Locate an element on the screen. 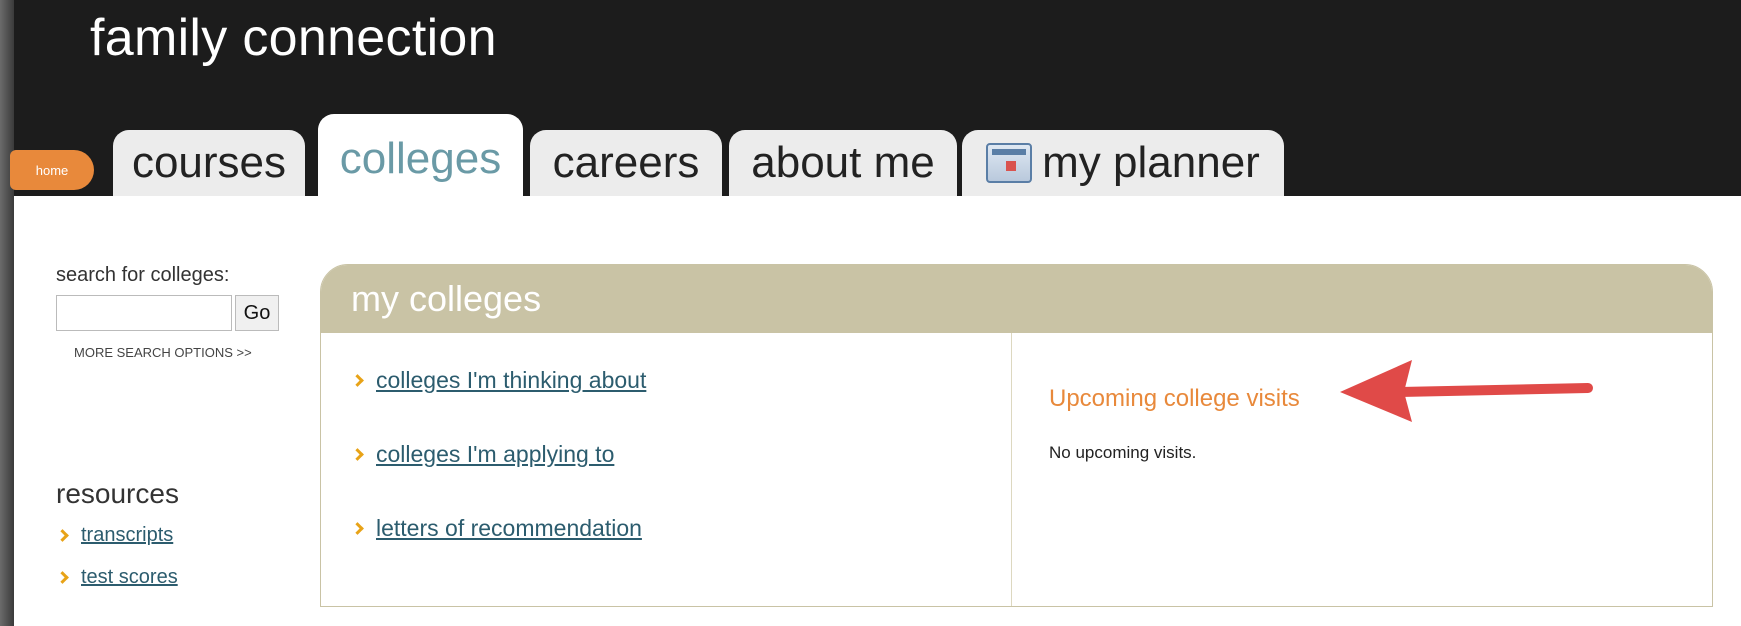 The width and height of the screenshot is (1741, 626). resource-item-transcripts: transcripts is located at coordinates (114, 535).